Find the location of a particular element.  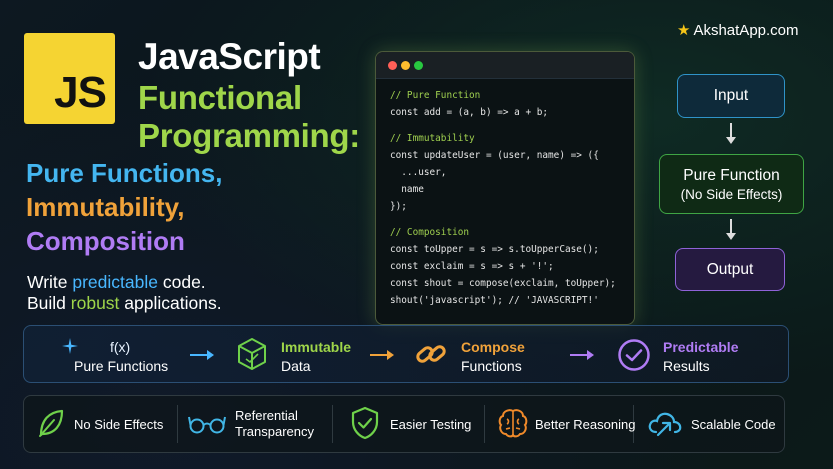

js-logo-text: JS is located at coordinates (80, 92).